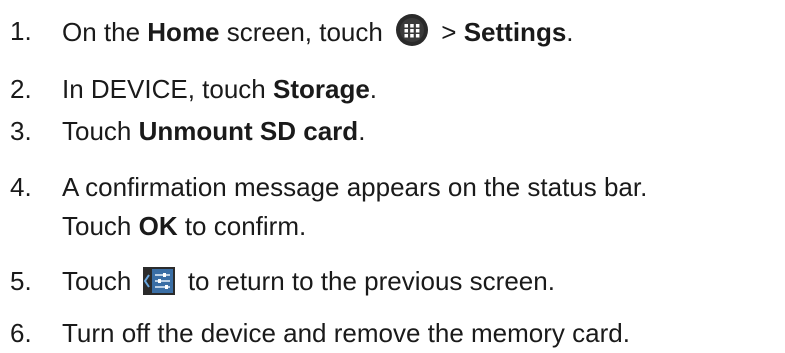  What do you see at coordinates (21, 187) in the screenshot?
I see `step-number: 4.` at bounding box center [21, 187].